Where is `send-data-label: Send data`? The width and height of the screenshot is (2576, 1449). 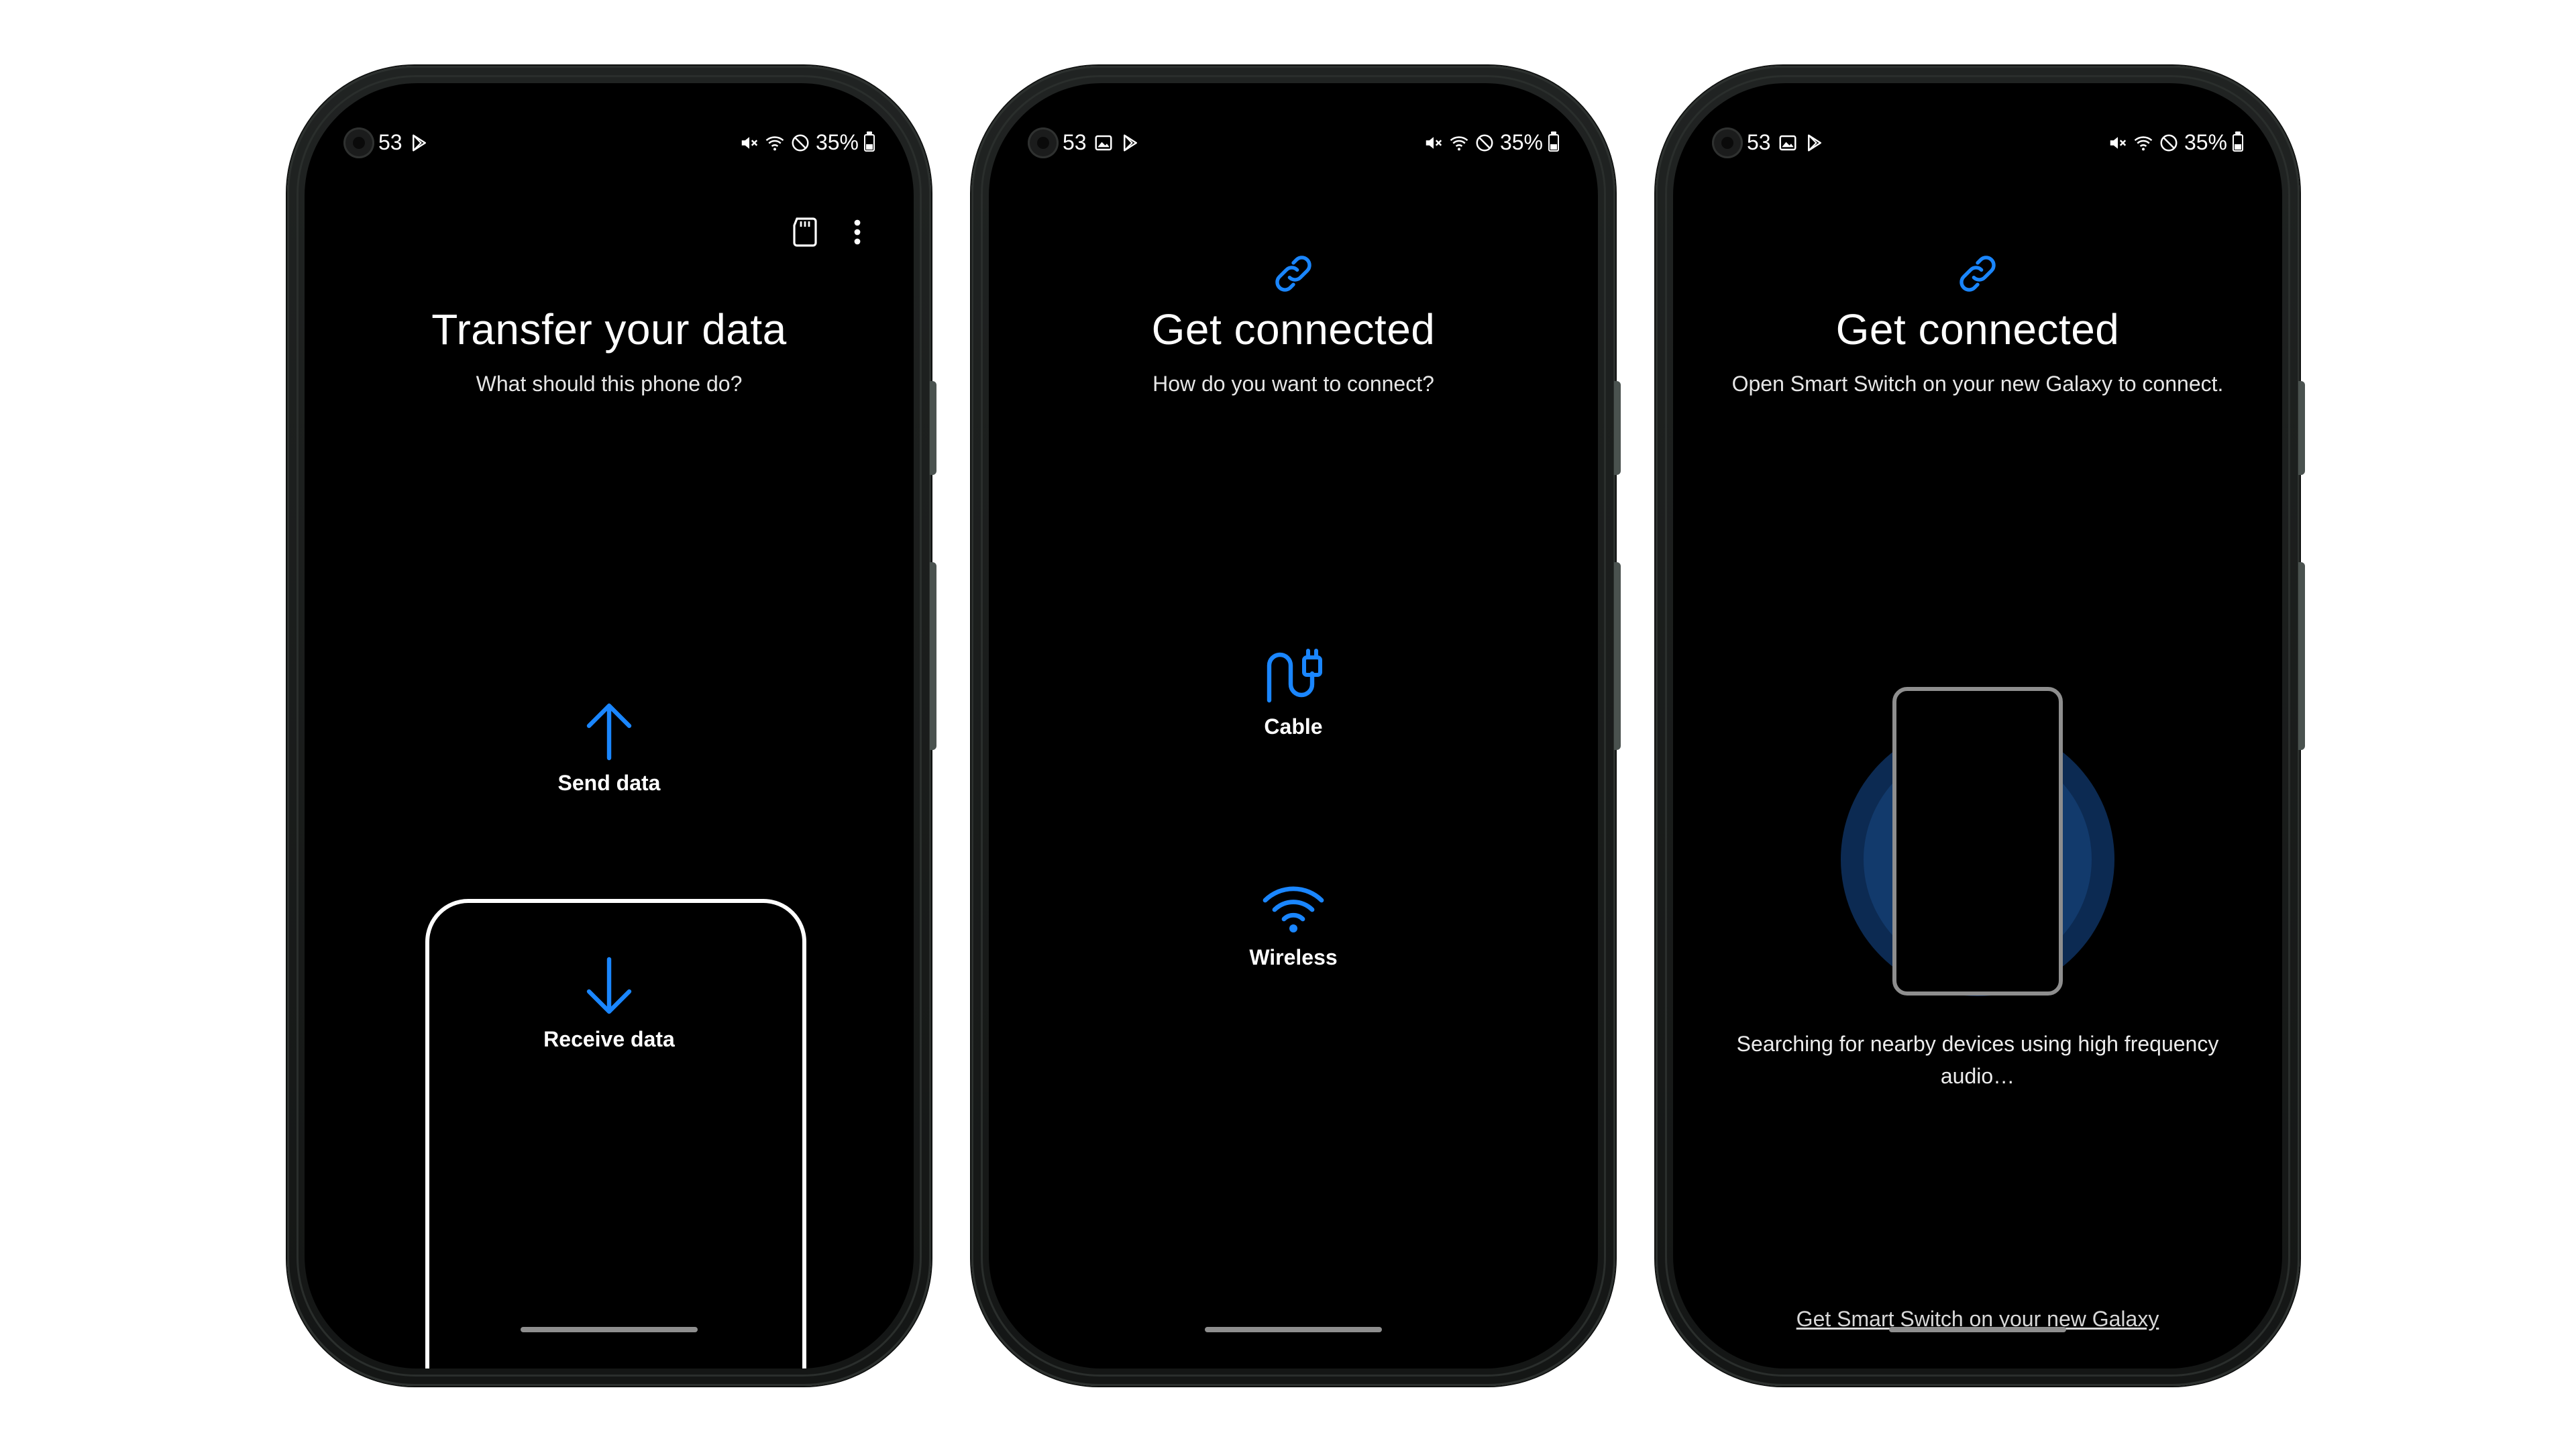
send-data-label: Send data is located at coordinates (609, 783).